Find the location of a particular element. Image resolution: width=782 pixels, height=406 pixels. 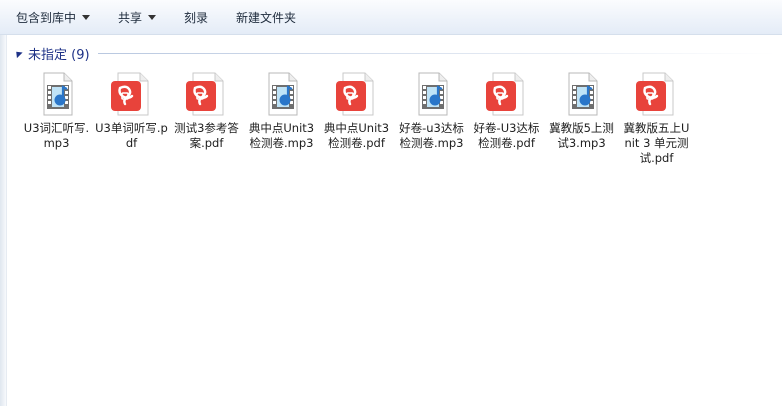

include-in-library-label: 包含到库中 is located at coordinates (46, 17).